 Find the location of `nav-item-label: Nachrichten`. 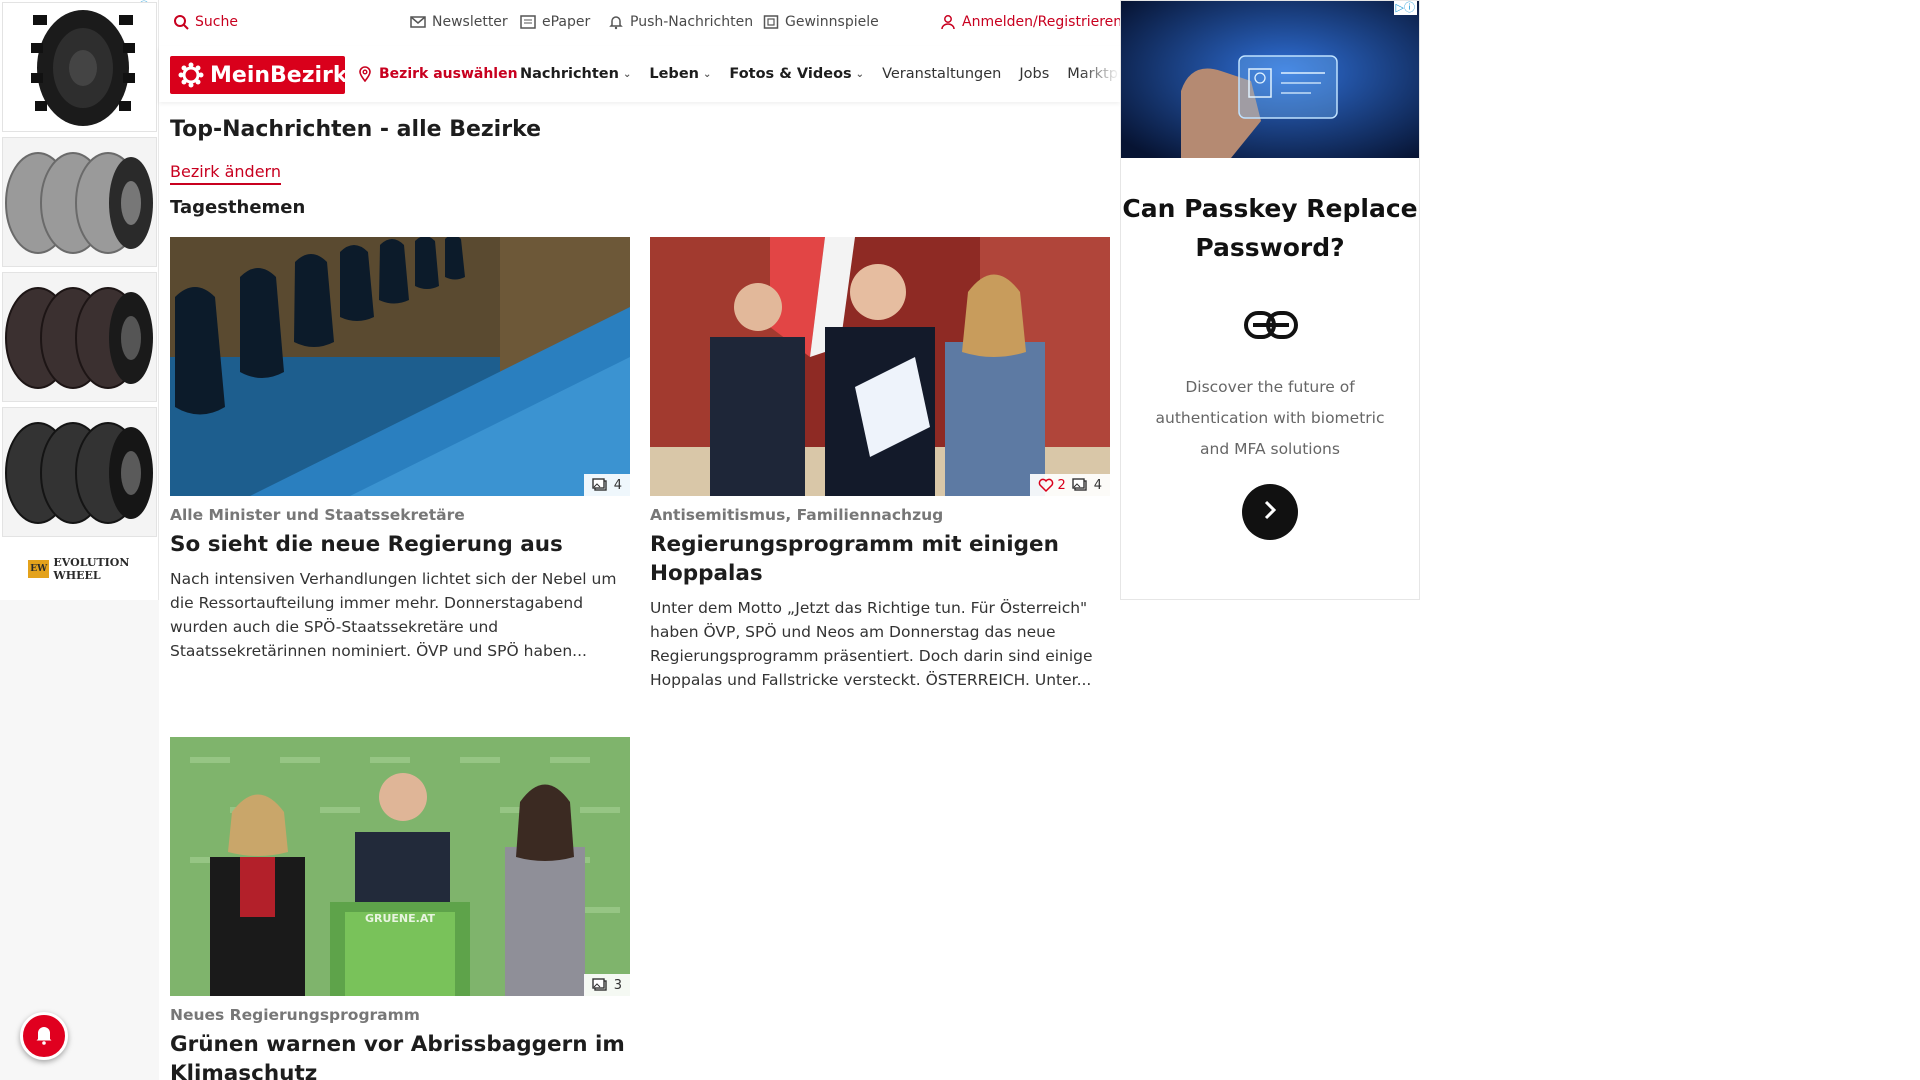

nav-item-label: Nachrichten is located at coordinates (569, 74).